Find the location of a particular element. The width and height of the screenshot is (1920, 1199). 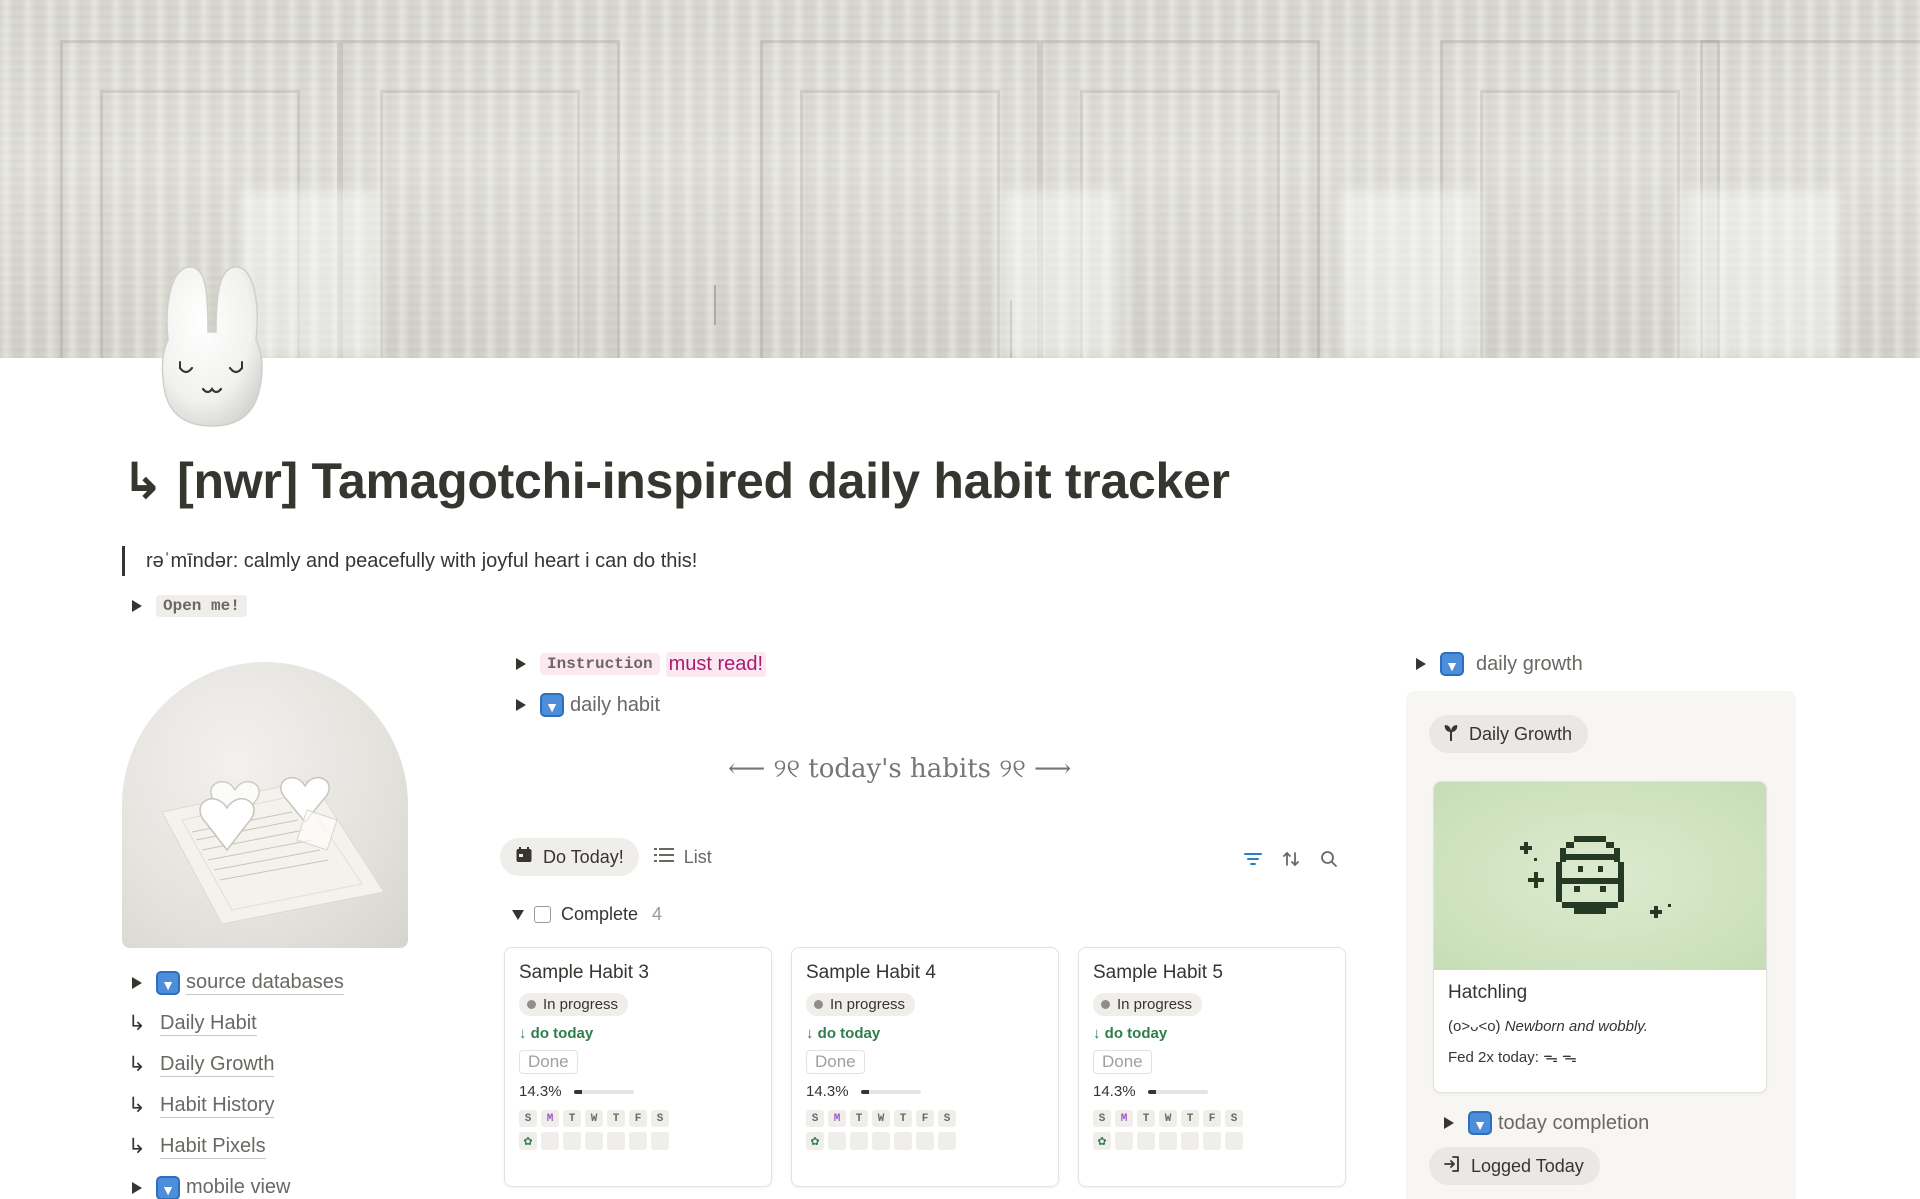

fed-label: Fed 2x today: is located at coordinates (1493, 1057).